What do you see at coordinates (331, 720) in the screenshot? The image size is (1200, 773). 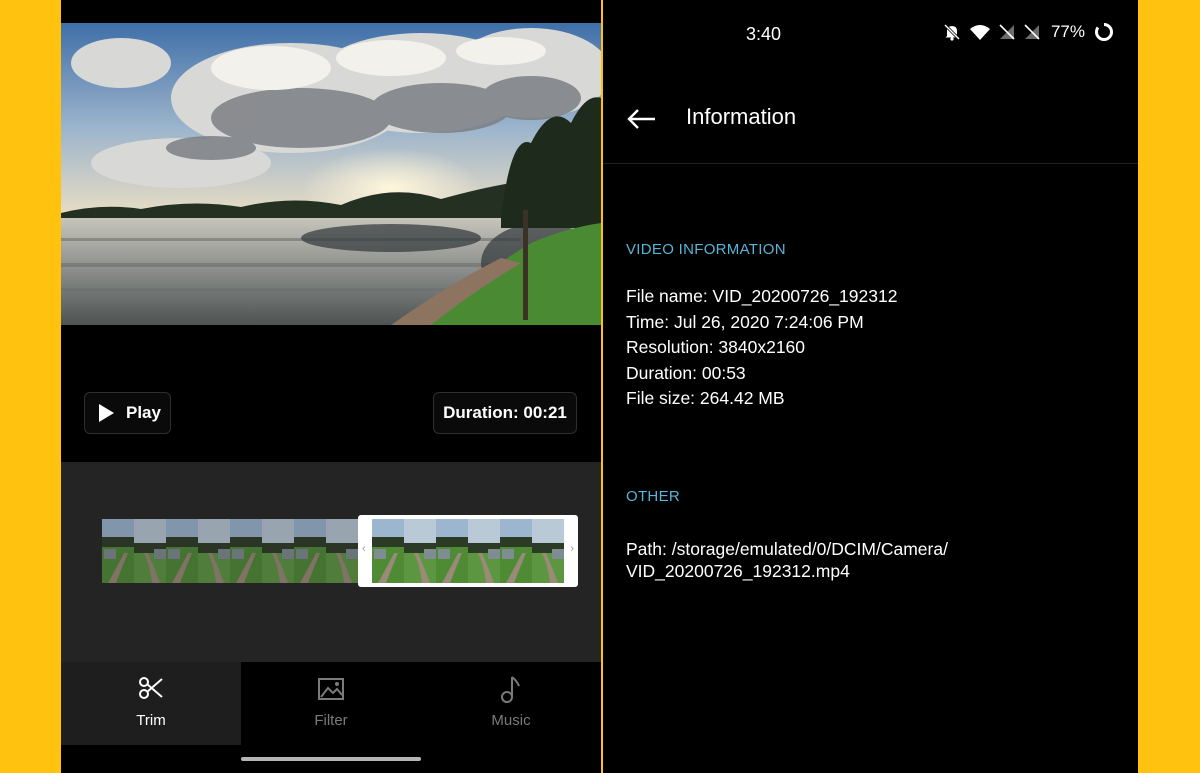 I see `tab-filter-label: Filter` at bounding box center [331, 720].